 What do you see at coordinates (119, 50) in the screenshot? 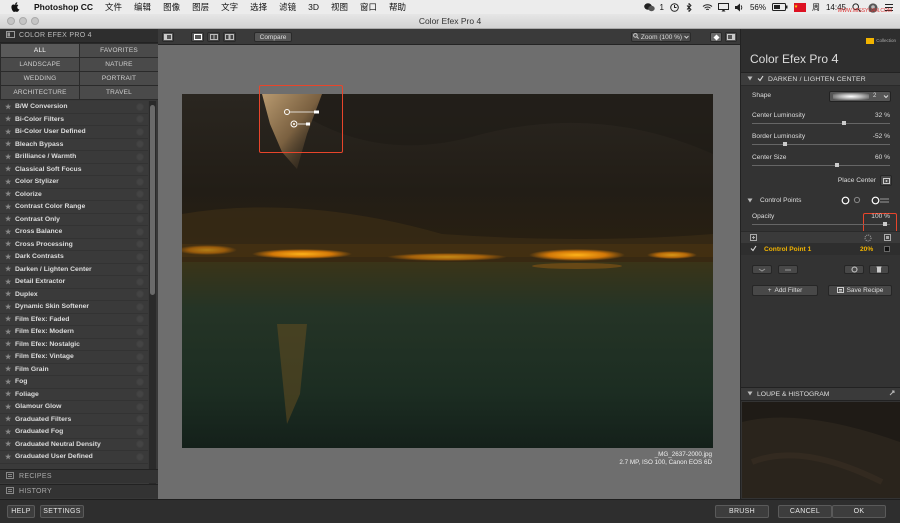
I see `category-favorites: FAVORITES` at bounding box center [119, 50].